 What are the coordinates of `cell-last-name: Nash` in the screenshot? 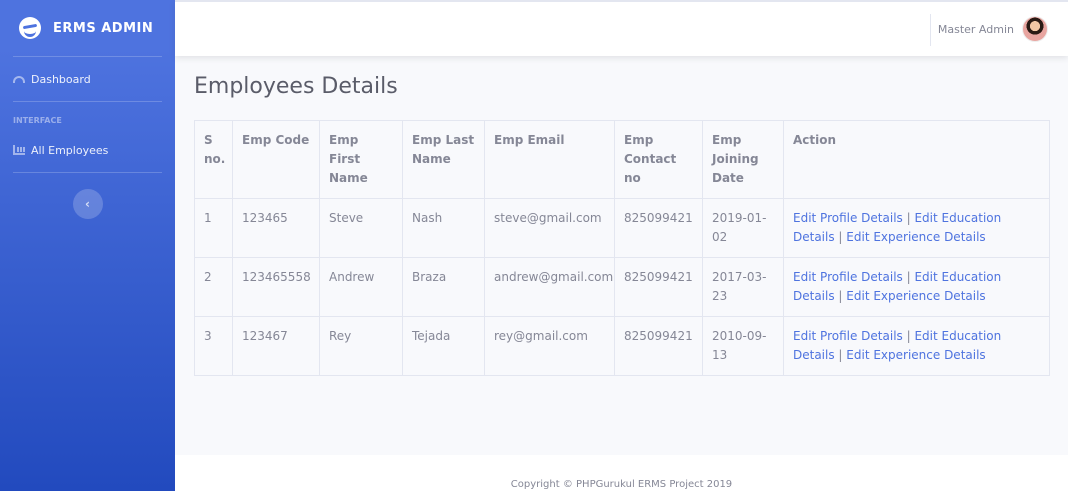 It's located at (443, 228).